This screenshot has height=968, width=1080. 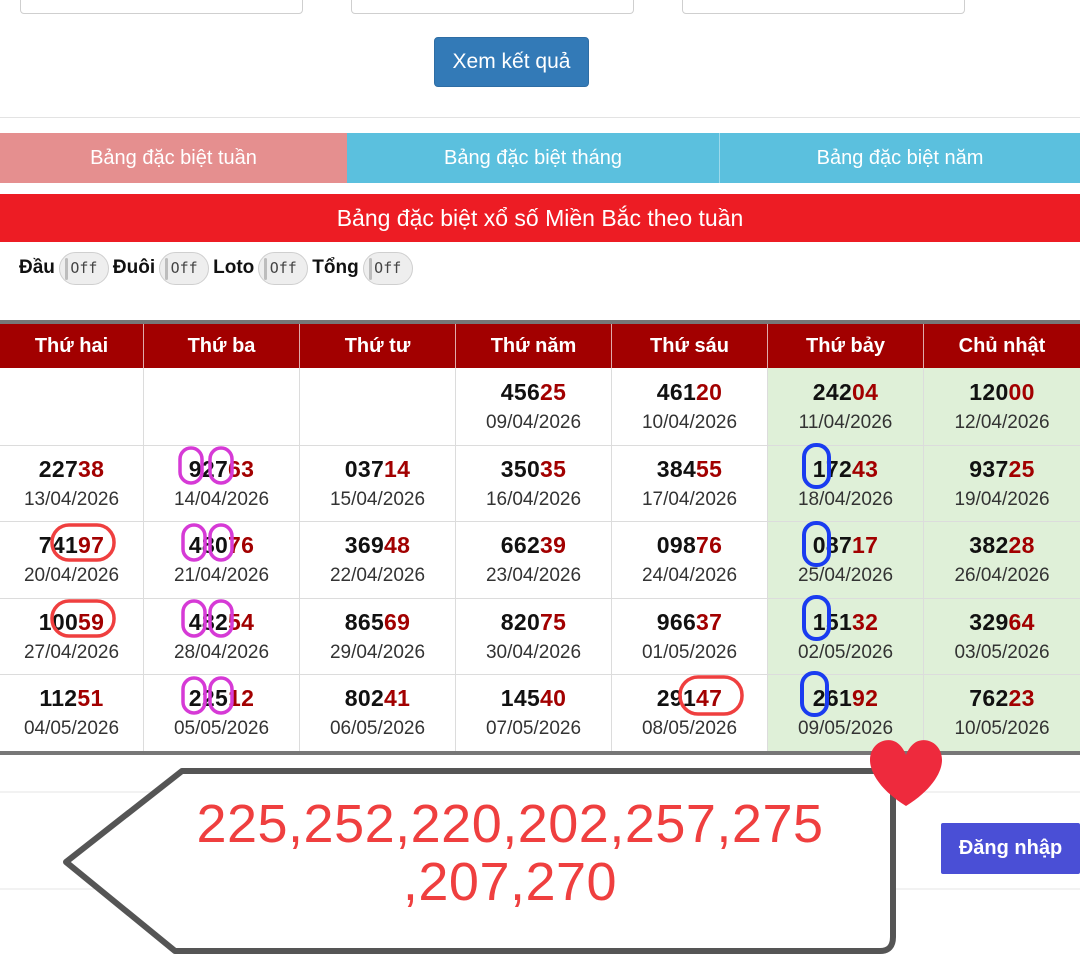 What do you see at coordinates (534, 713) in the screenshot?
I see `table-cell: 14540 07/05/2026` at bounding box center [534, 713].